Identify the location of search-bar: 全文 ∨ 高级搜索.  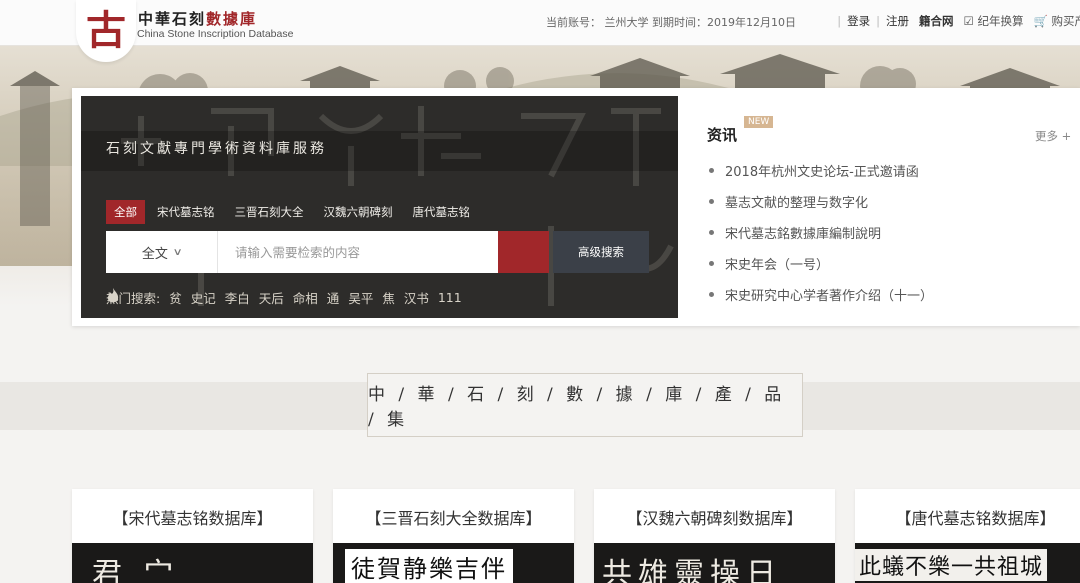
(377, 252).